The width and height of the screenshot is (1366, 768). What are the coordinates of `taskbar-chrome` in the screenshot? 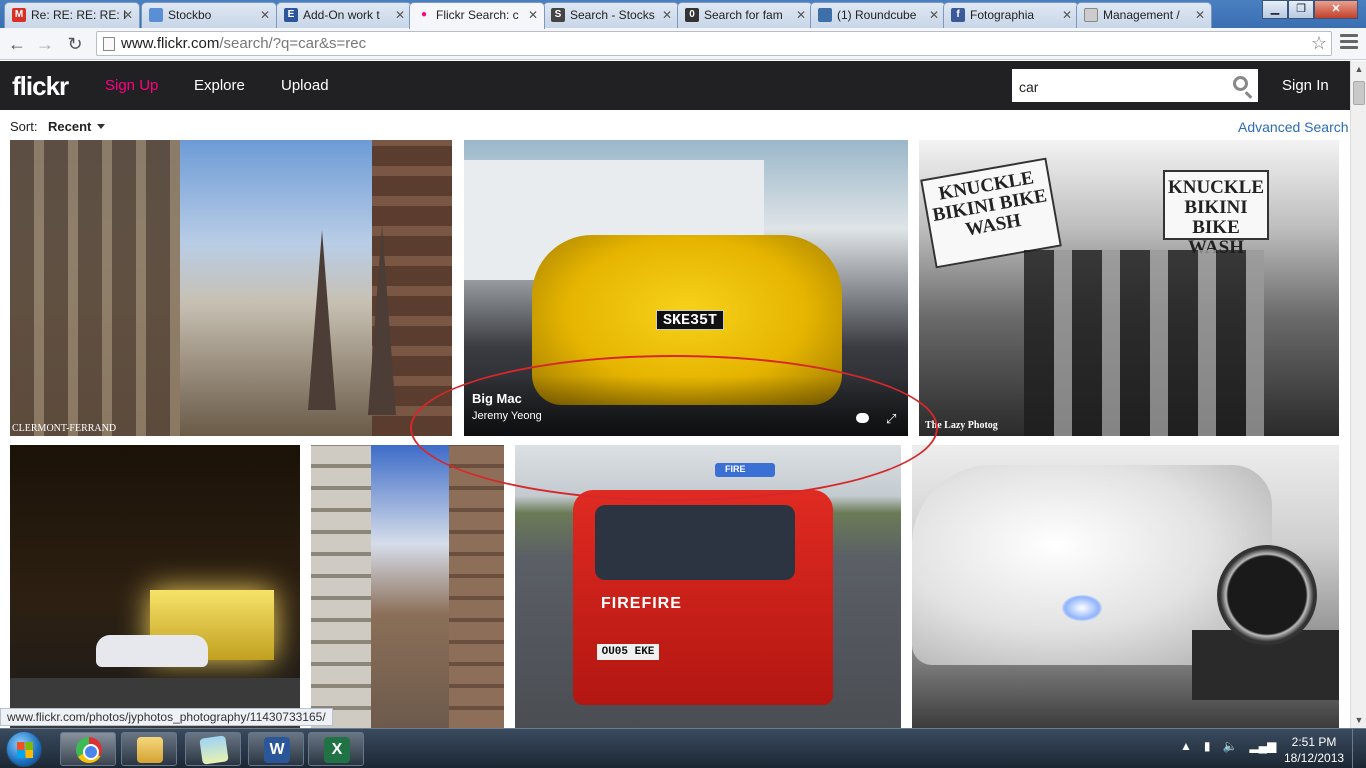 It's located at (88, 749).